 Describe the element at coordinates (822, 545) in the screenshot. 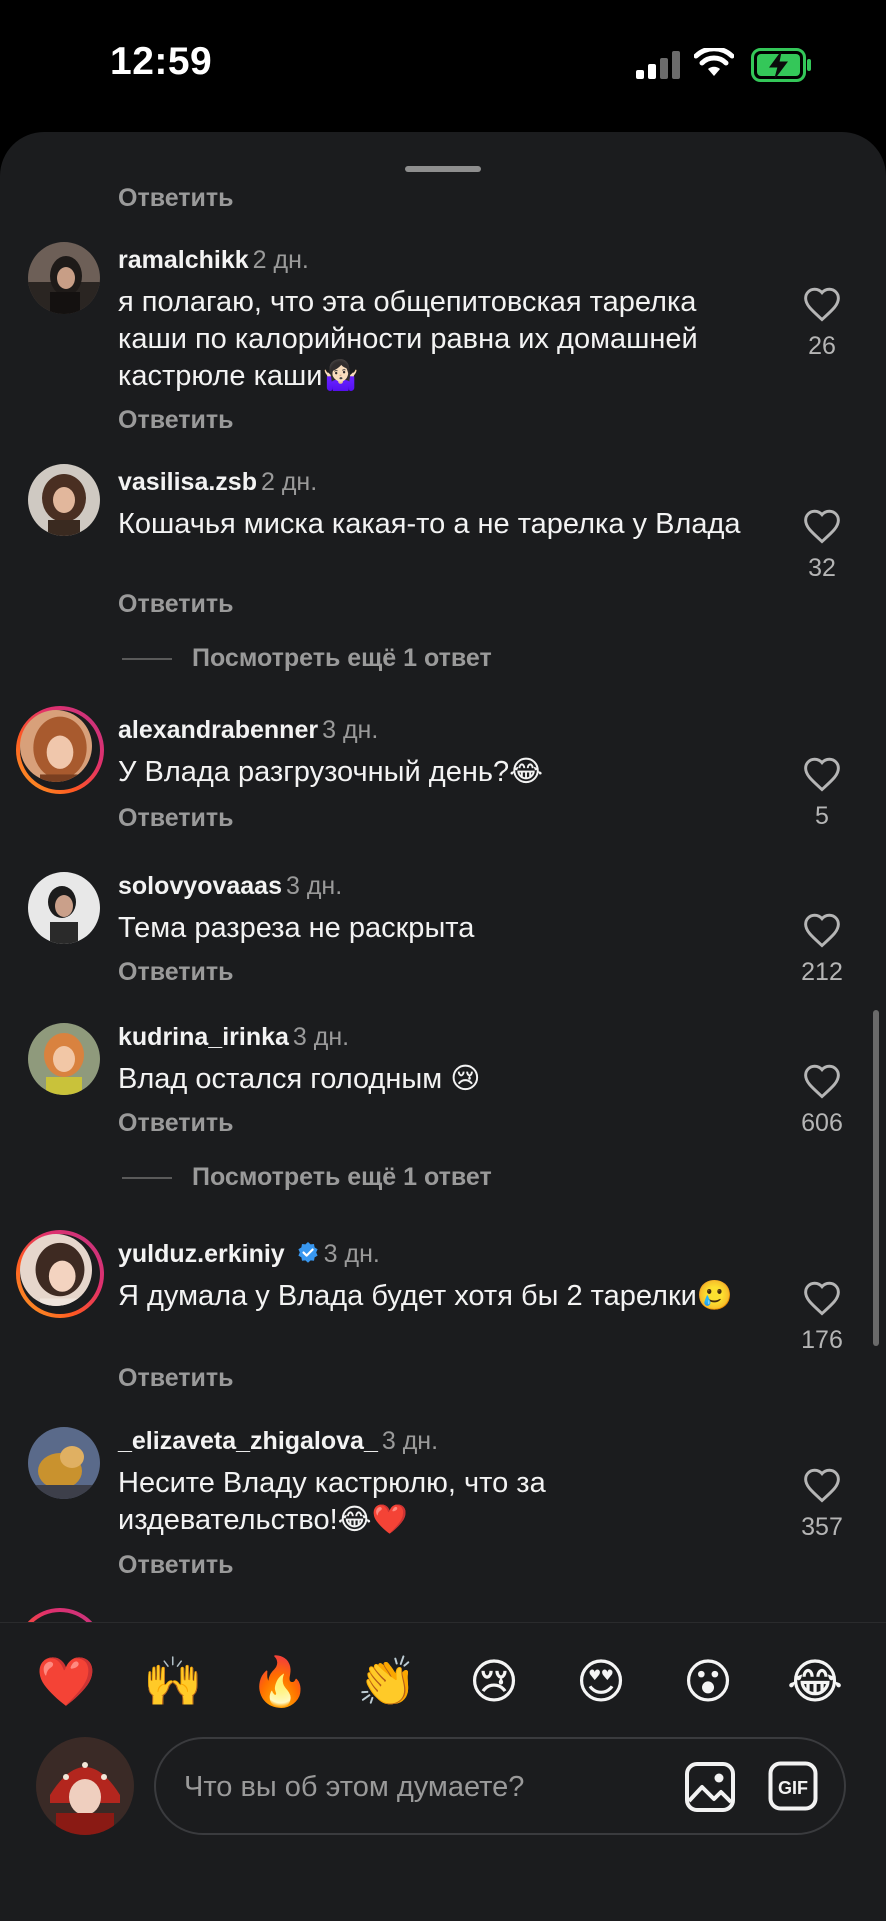

I see `like-button: 32` at that location.